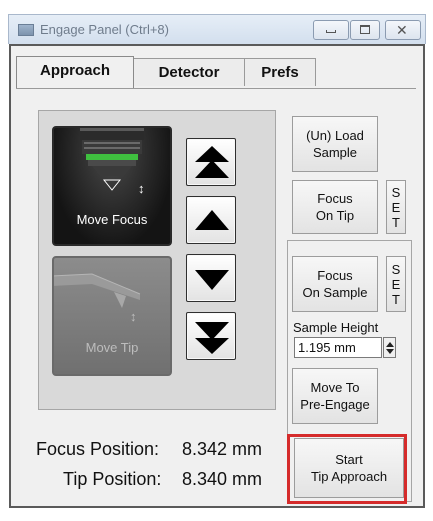 The image size is (433, 521). Describe the element at coordinates (75, 72) in the screenshot. I see `tab-approach: Approach` at that location.